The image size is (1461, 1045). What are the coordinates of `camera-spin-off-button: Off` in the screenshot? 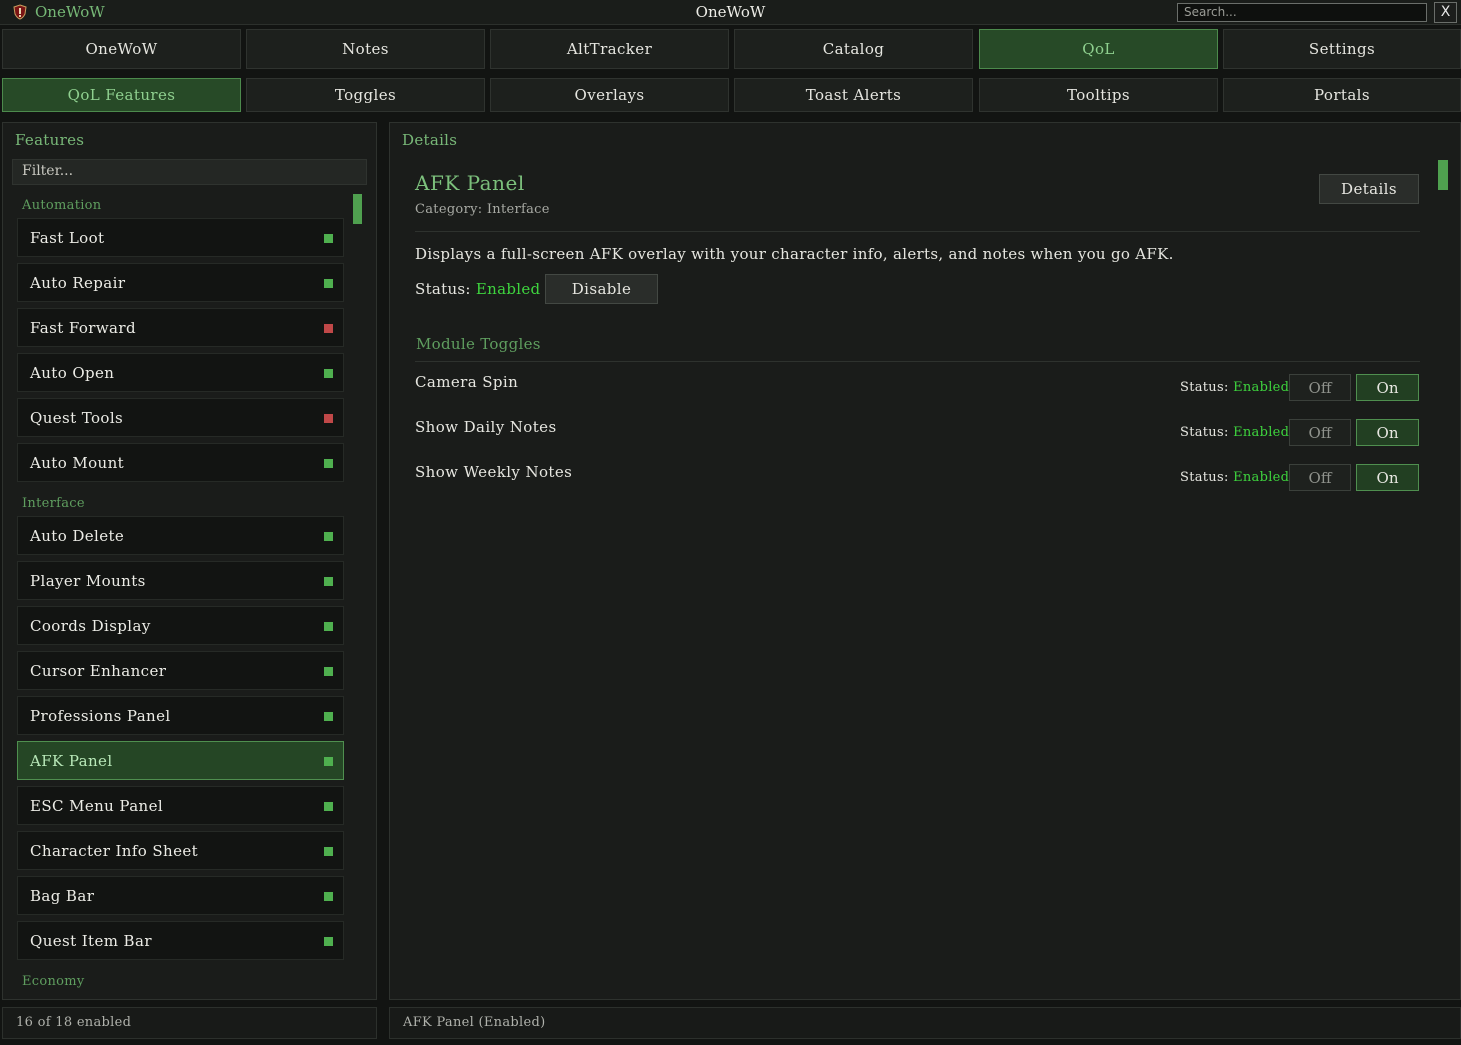 It's located at (1320, 387).